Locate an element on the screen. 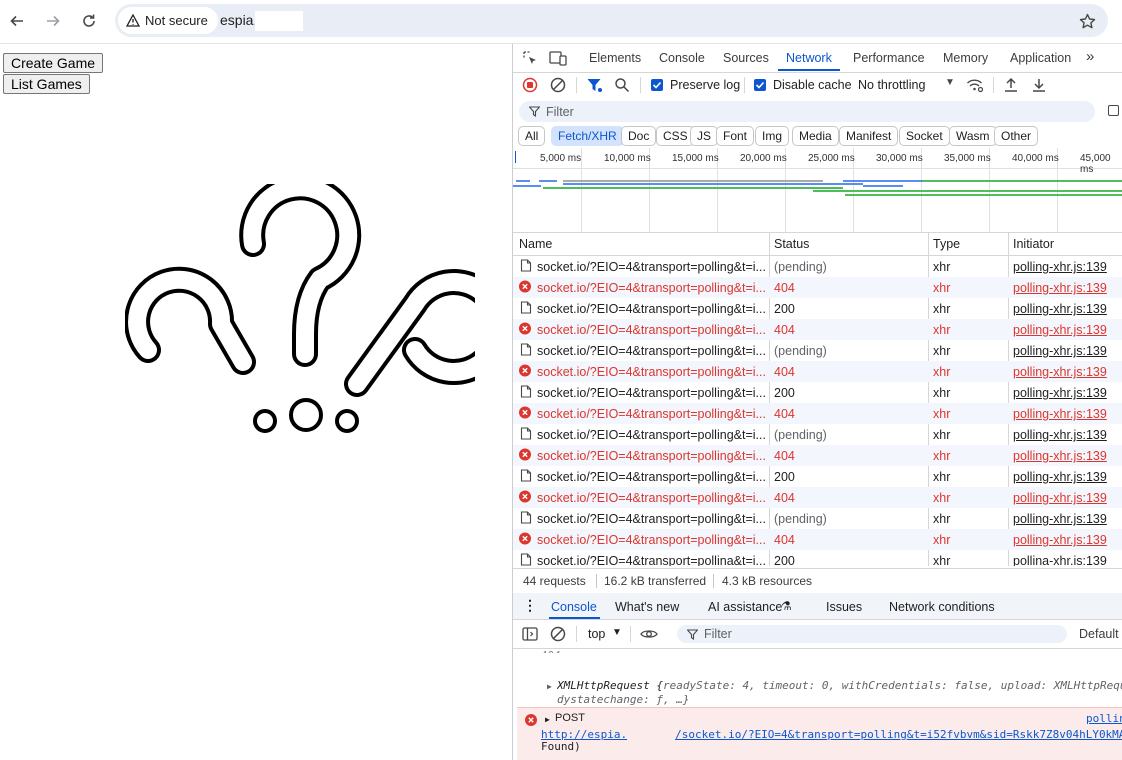 The height and width of the screenshot is (760, 1122). filter-chip-media: Media is located at coordinates (815, 136).